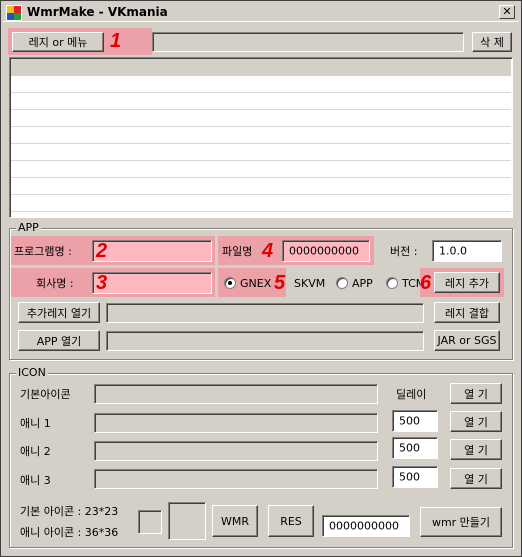 The image size is (522, 557). What do you see at coordinates (116, 41) in the screenshot?
I see `annotation-1: 1` at bounding box center [116, 41].